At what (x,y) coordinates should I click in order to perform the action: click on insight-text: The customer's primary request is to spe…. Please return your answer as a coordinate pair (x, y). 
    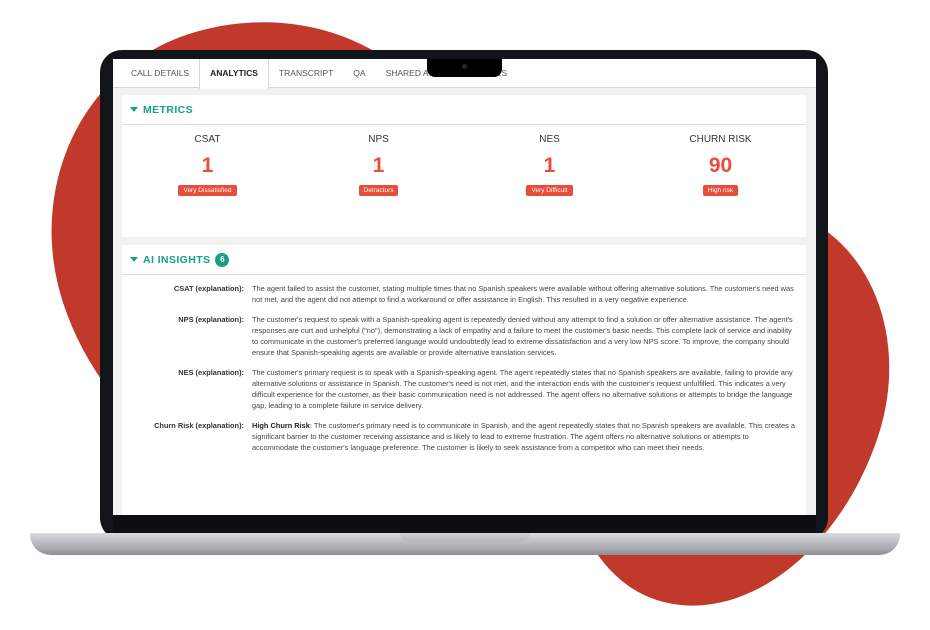
    Looking at the image, I should click on (522, 389).